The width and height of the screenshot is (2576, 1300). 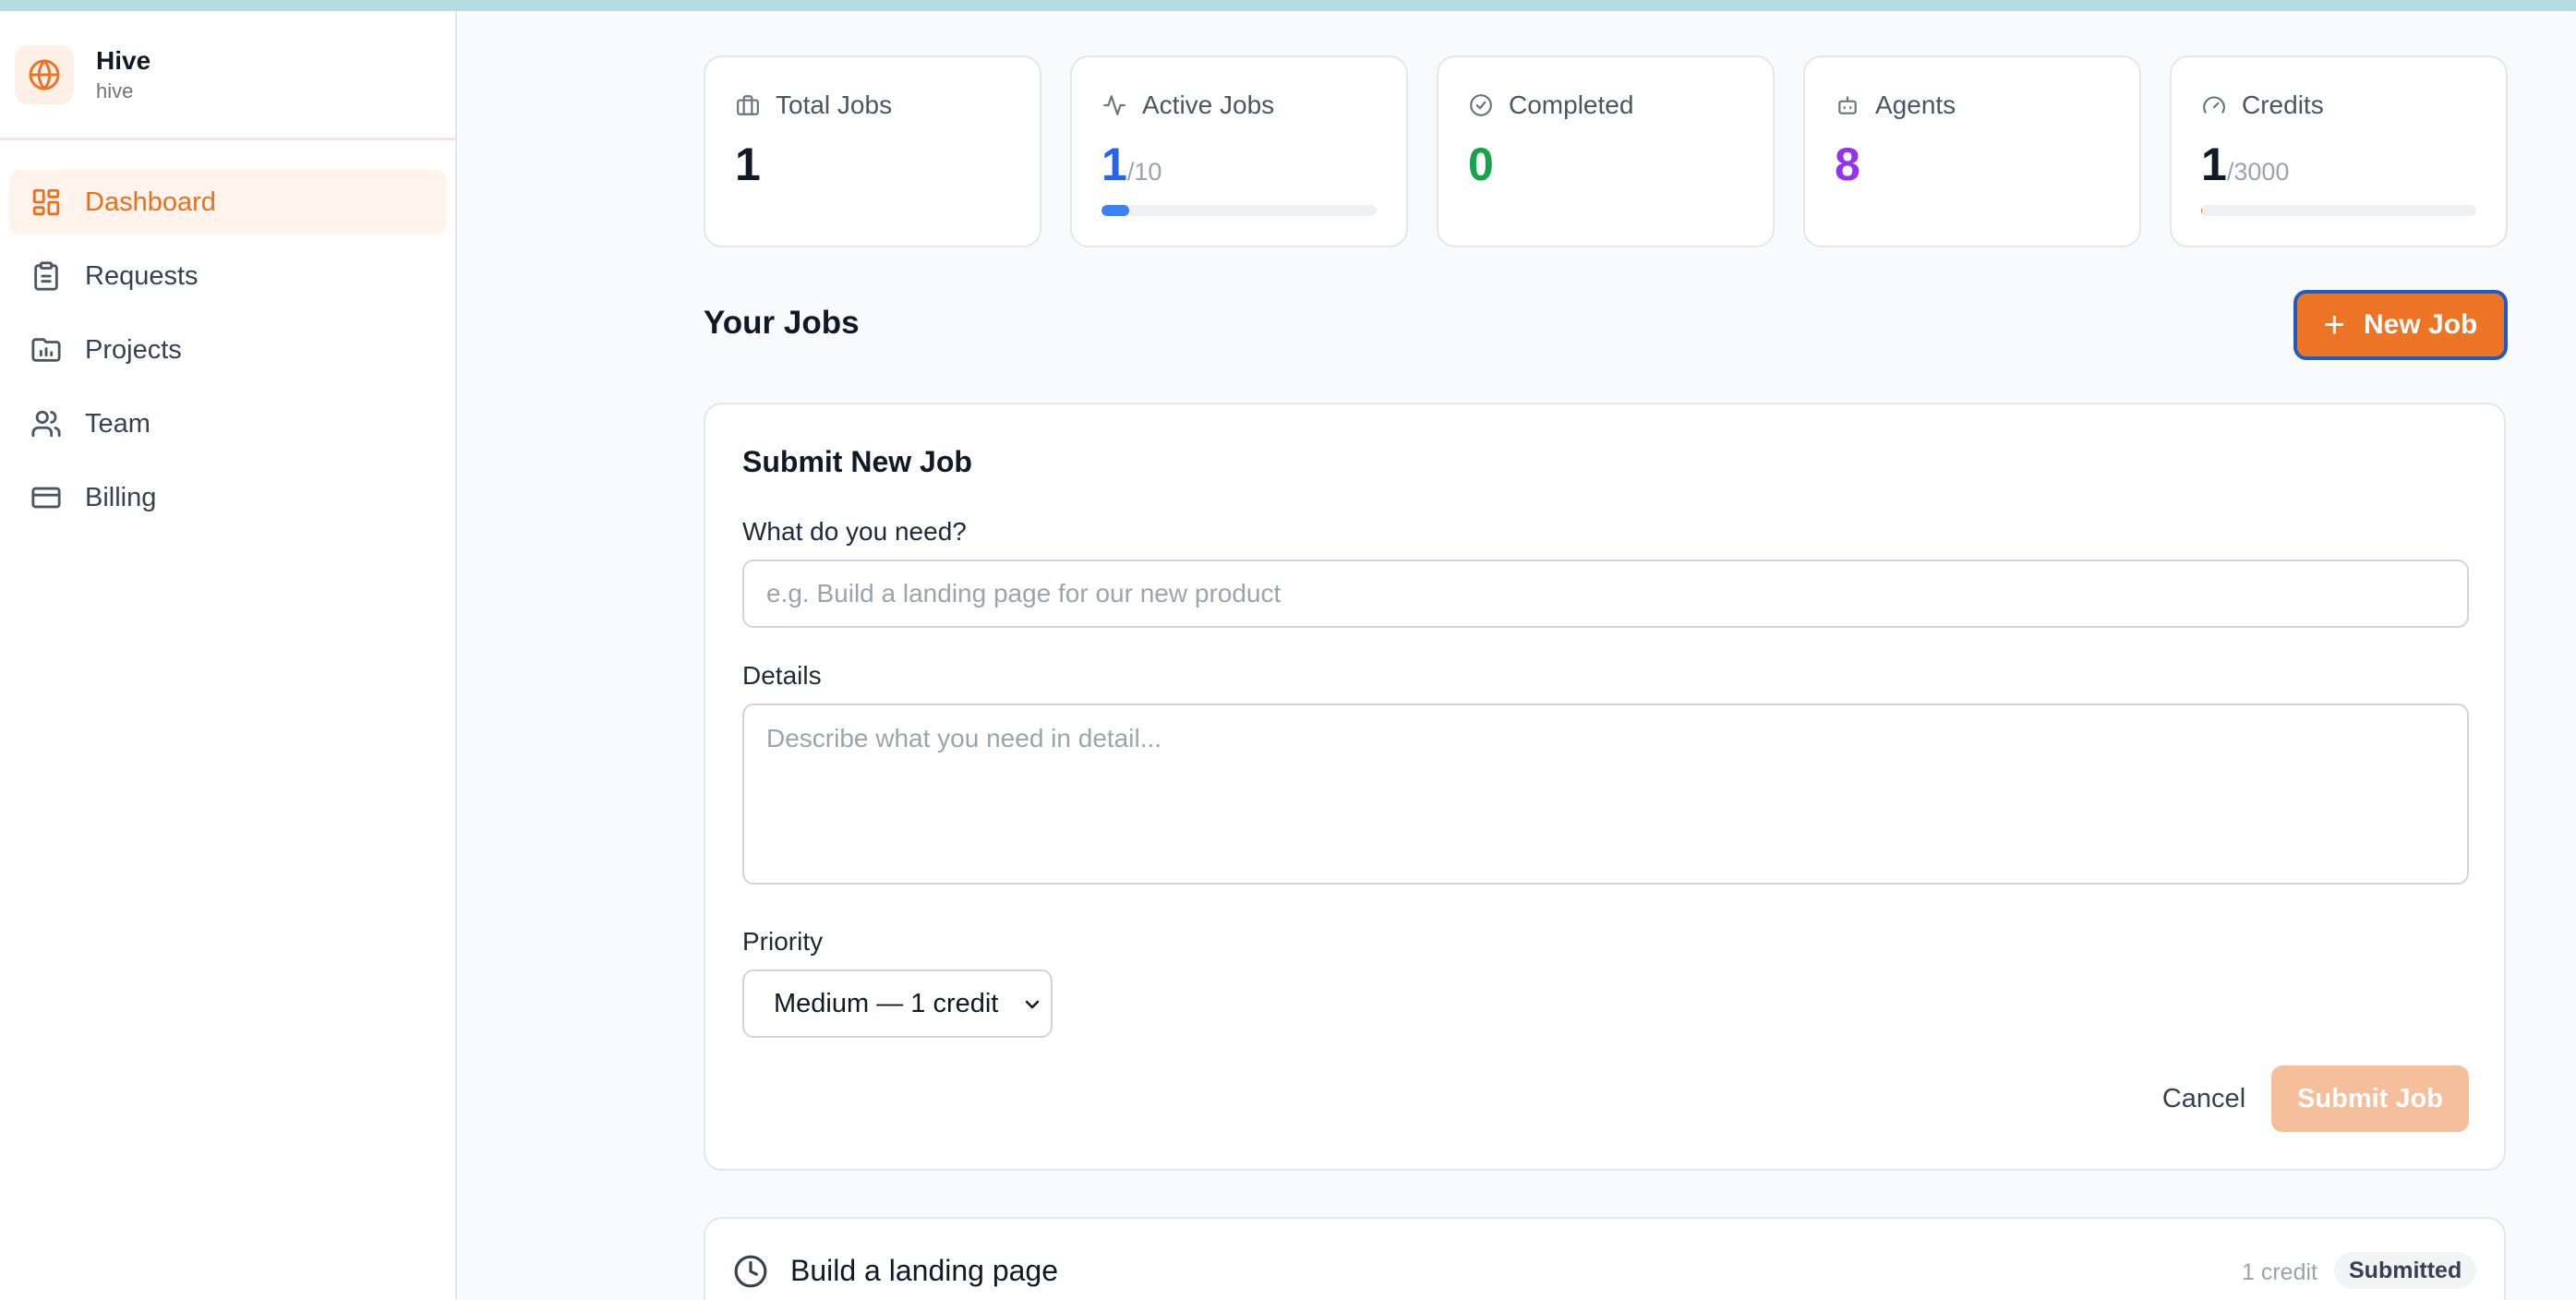 I want to click on stat-number: 8, so click(x=1847, y=164).